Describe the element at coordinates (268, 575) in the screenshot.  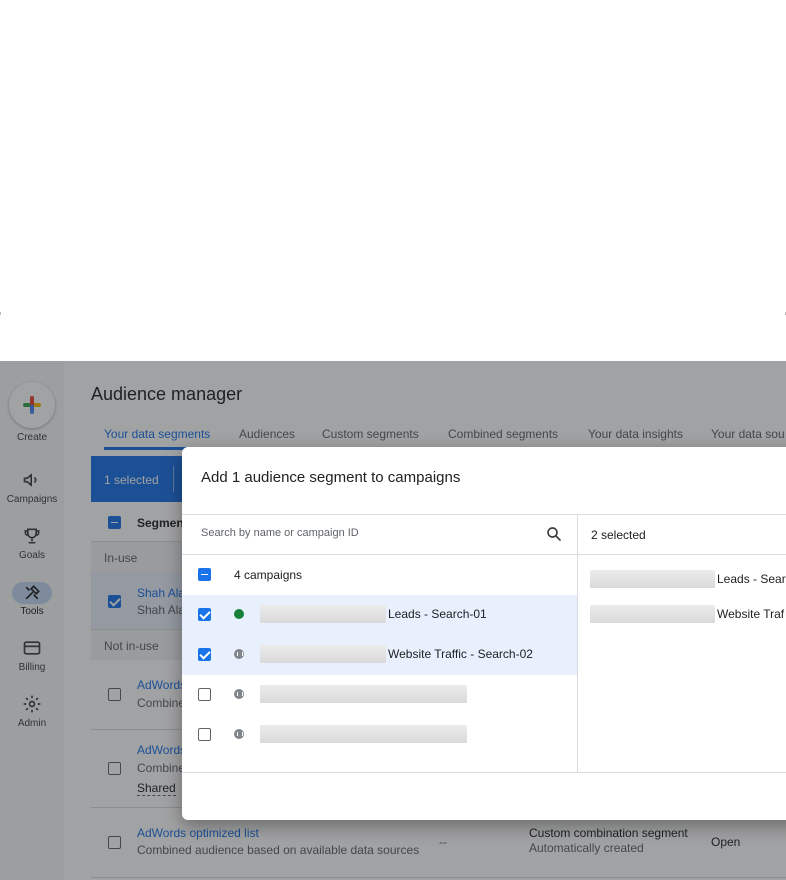
I see `campaign-count: 4 campaigns` at that location.